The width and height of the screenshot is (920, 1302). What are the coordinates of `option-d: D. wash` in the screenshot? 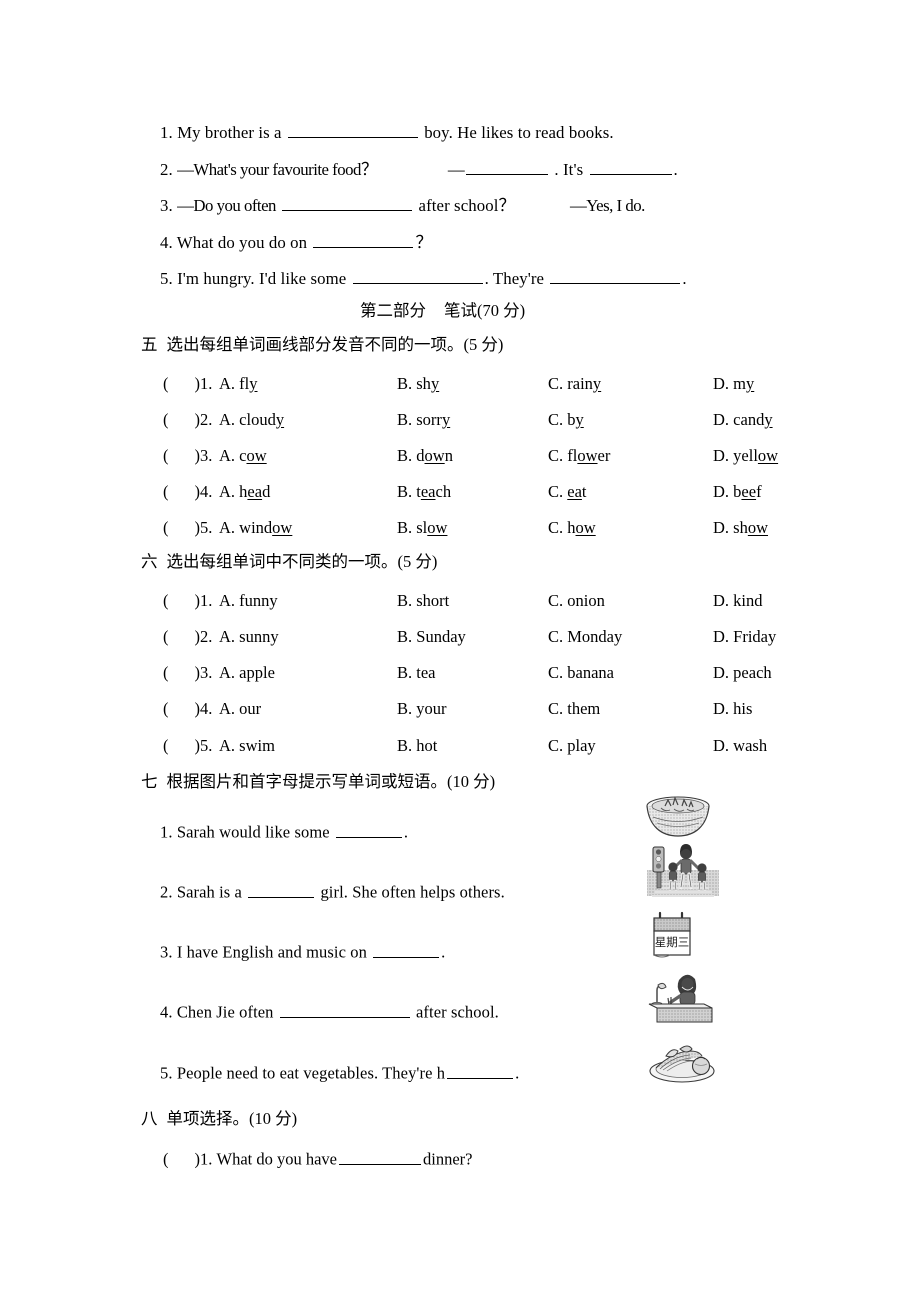 It's located at (740, 746).